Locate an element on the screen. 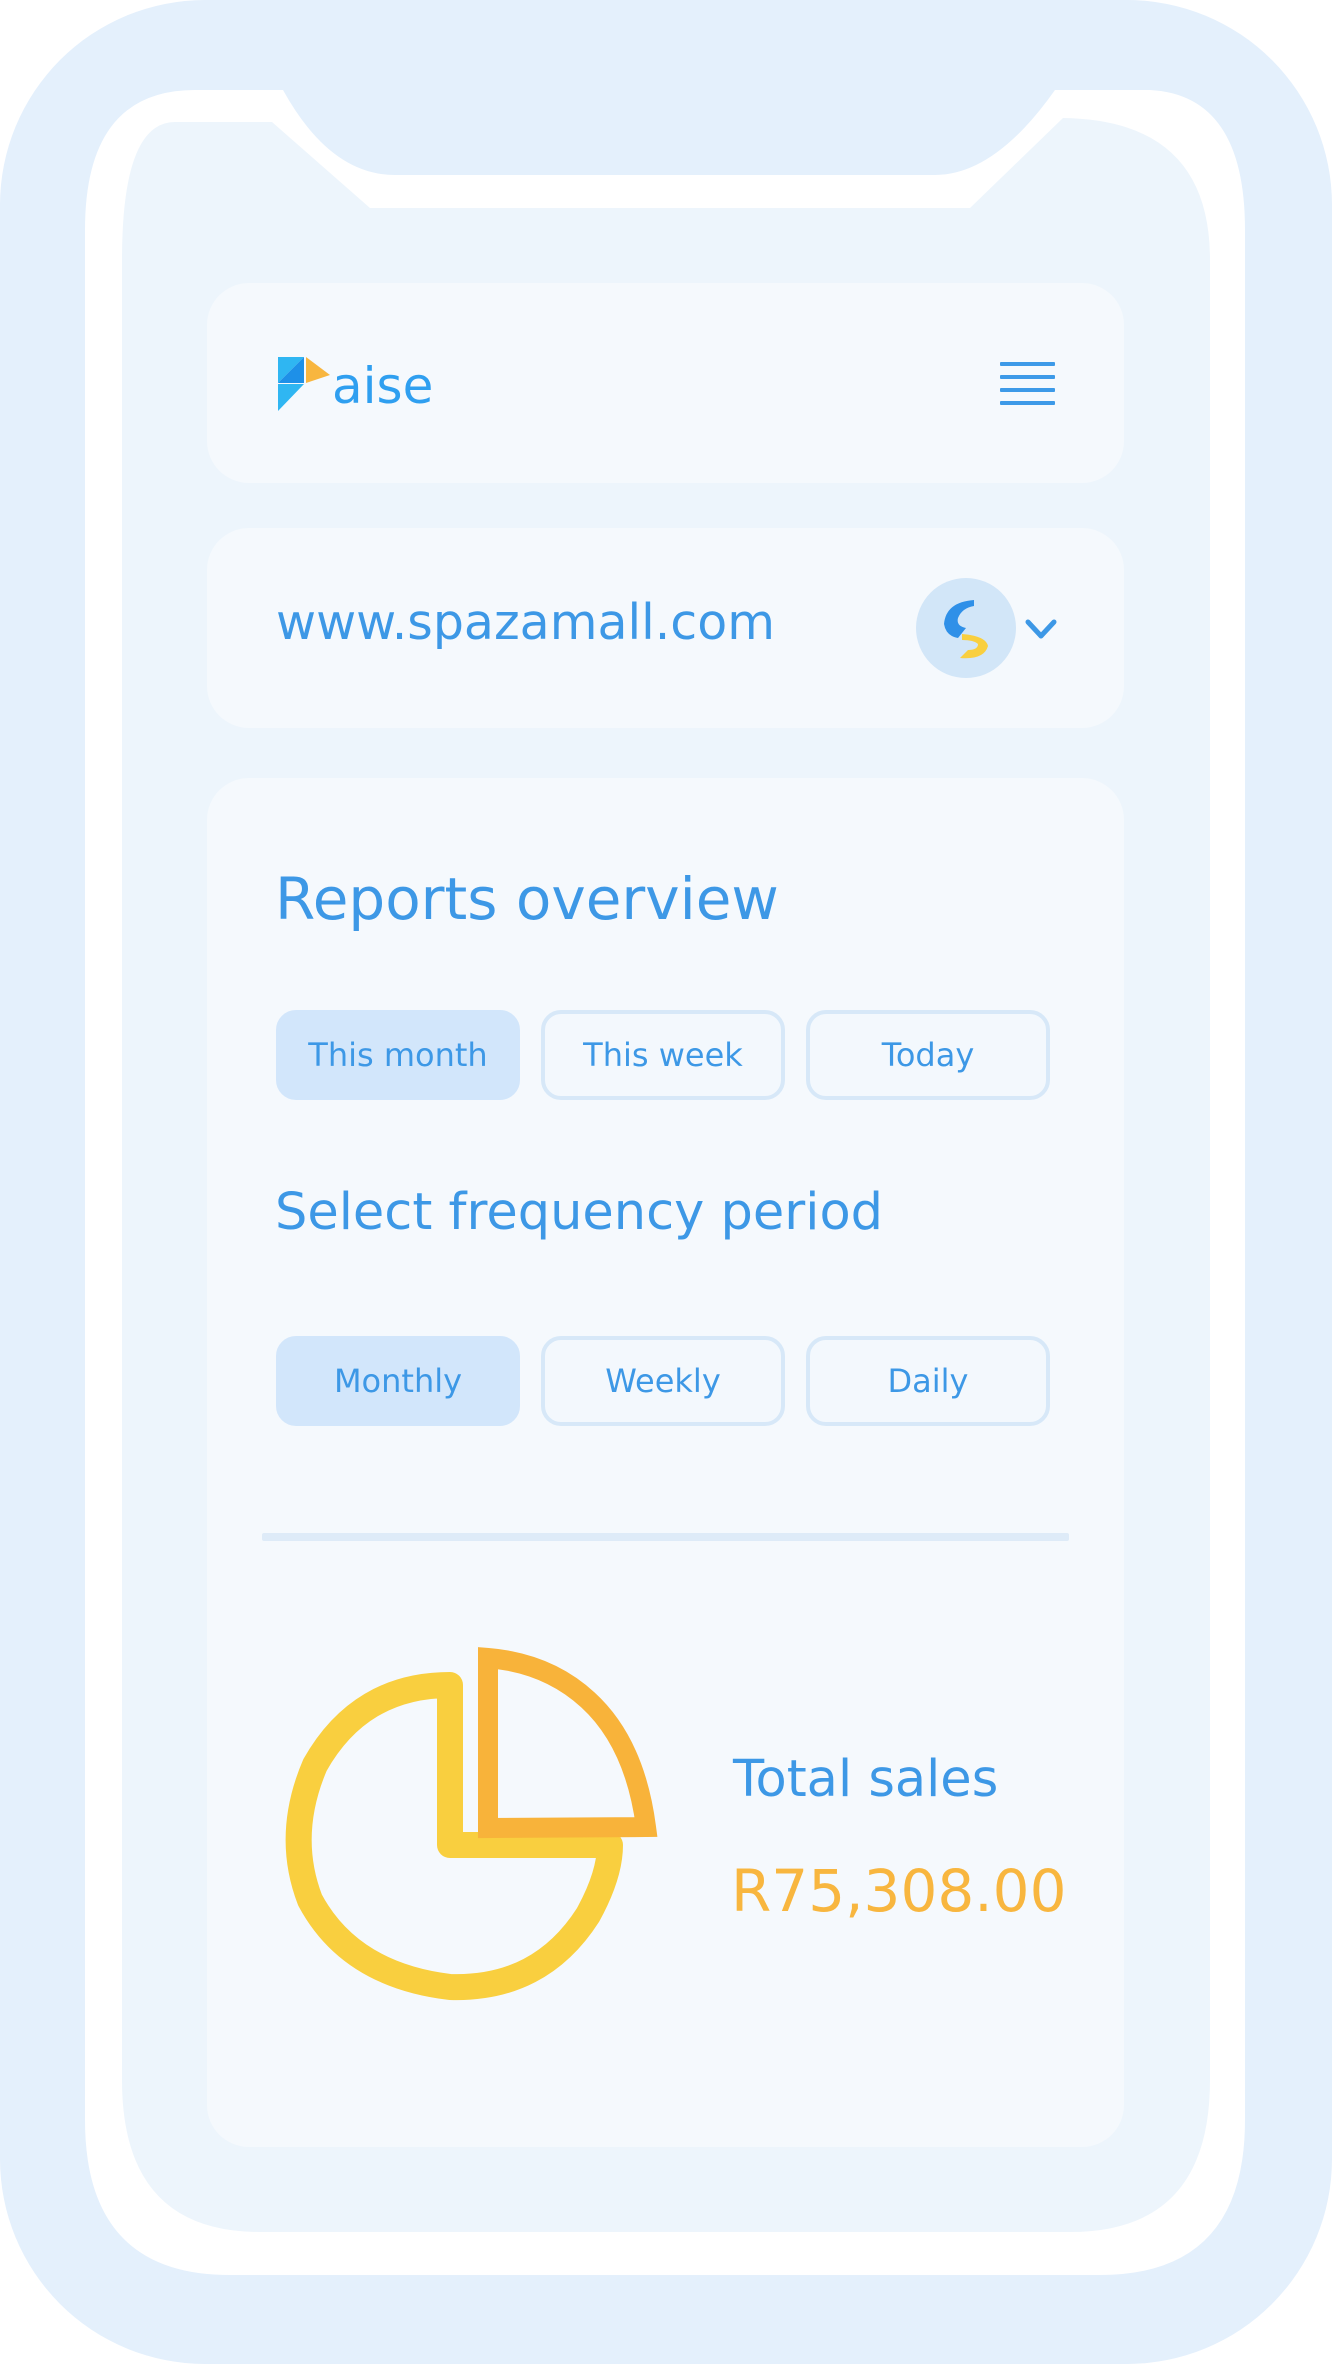 The width and height of the screenshot is (1332, 2364). divider is located at coordinates (665, 1537).